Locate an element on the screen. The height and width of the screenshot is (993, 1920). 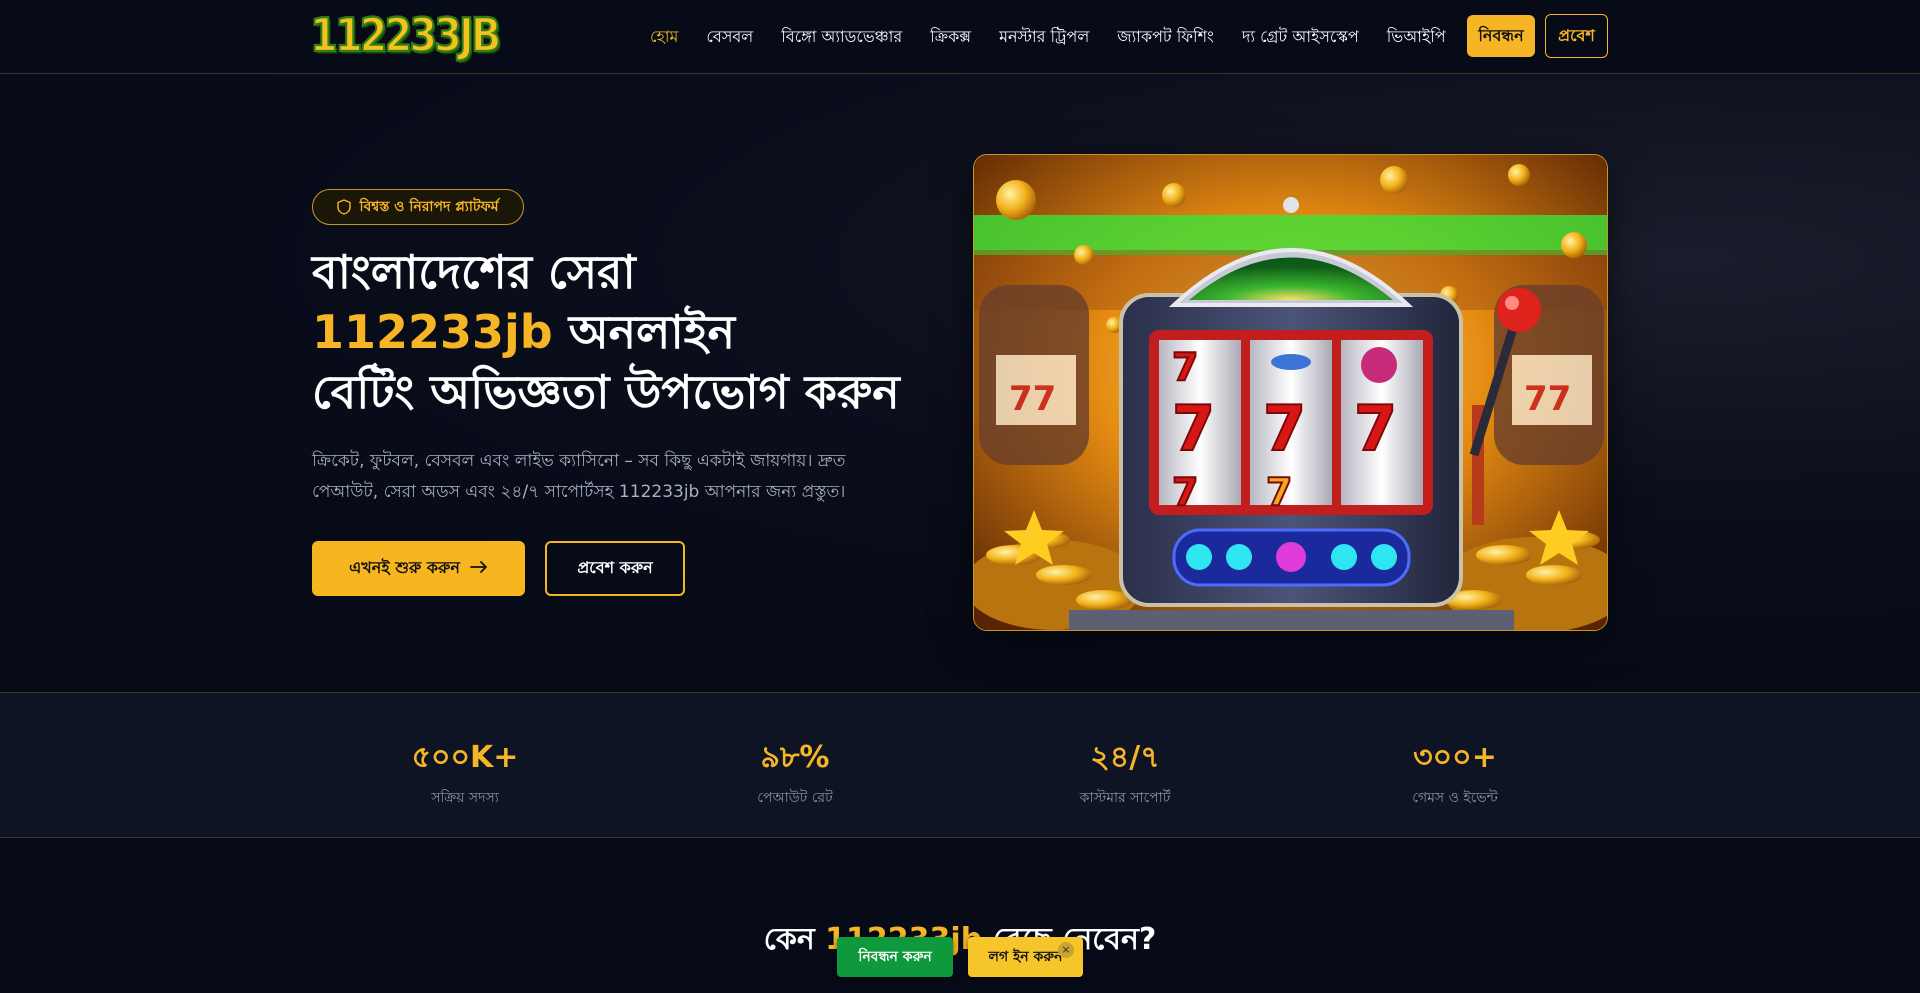
why-prefix: কেন is located at coordinates (794, 939).